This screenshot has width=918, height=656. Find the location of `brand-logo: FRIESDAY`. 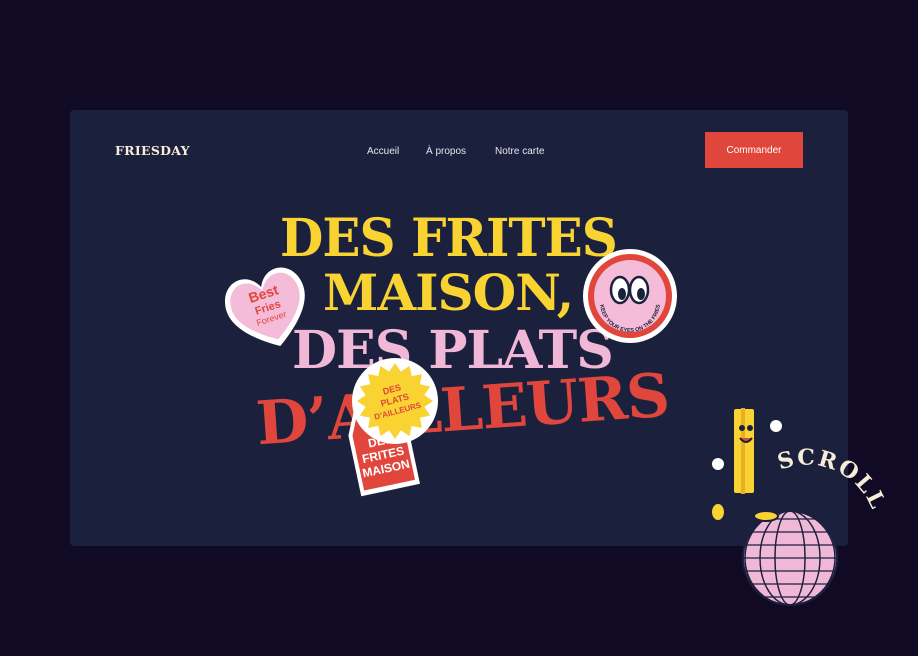

brand-logo: FRIESDAY is located at coordinates (152, 150).